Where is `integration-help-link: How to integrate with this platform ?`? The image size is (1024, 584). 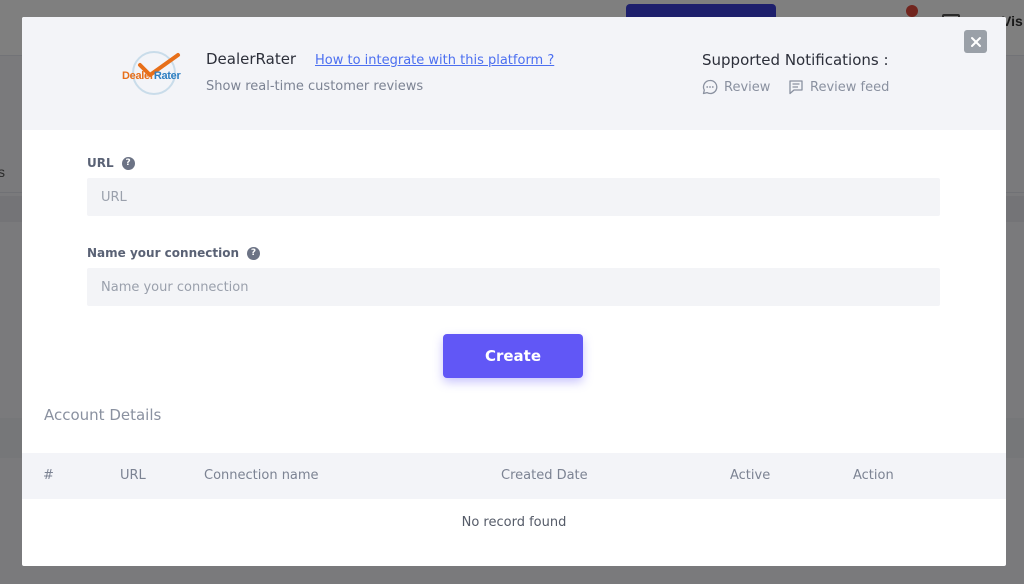 integration-help-link: How to integrate with this platform ? is located at coordinates (434, 60).